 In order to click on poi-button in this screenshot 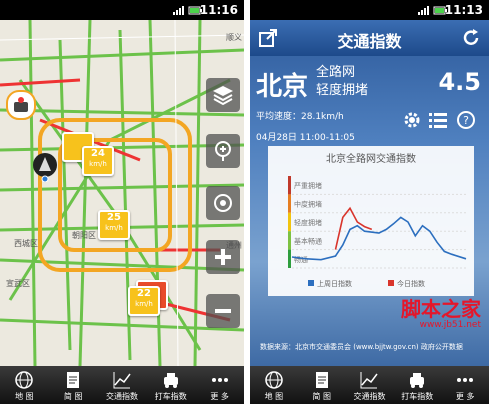, I will do `click(223, 151)`.